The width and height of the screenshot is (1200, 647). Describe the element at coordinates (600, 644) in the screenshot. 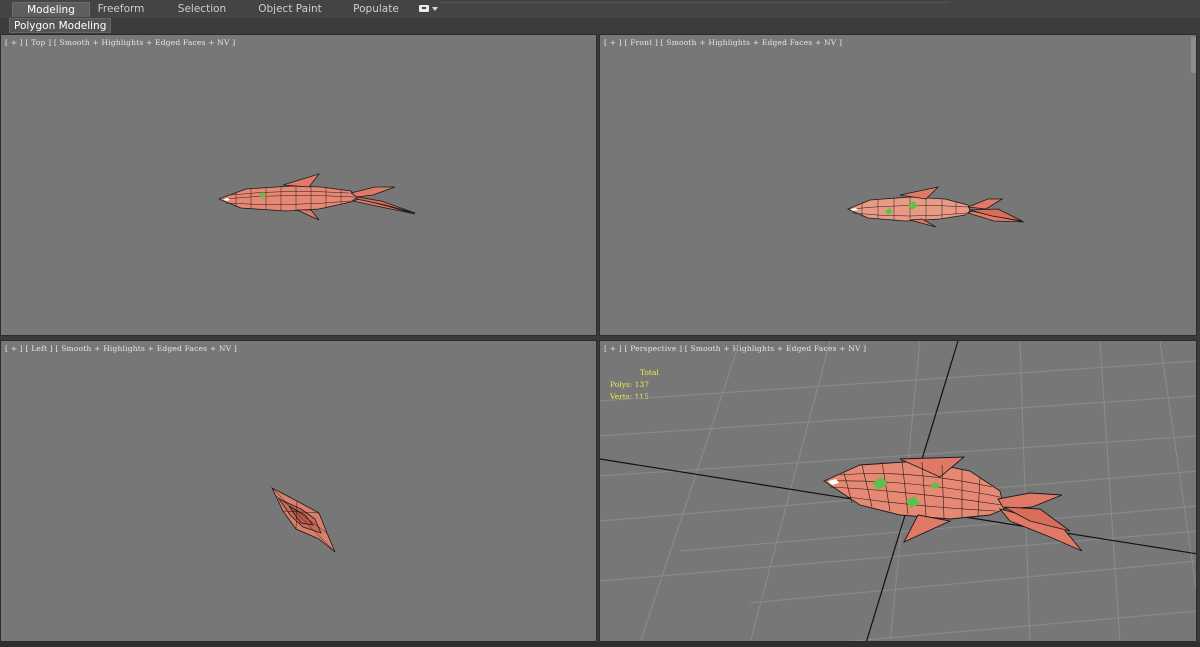

I see `status-bar` at that location.